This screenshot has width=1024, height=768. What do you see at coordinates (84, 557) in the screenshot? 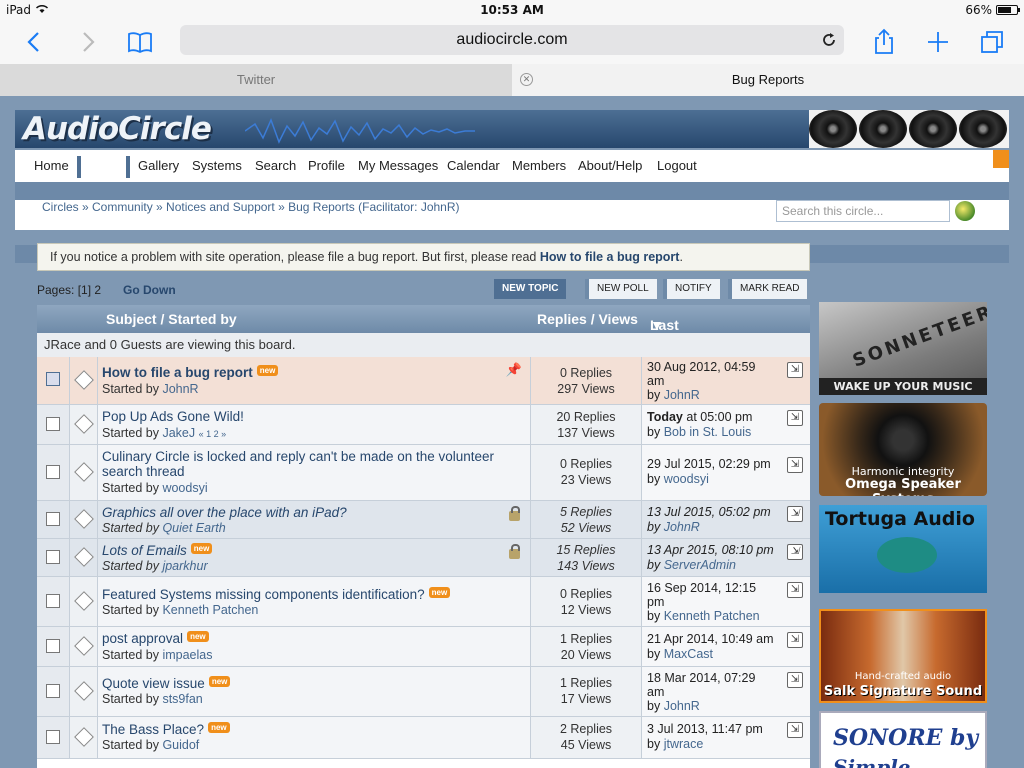
I see `topic-message-cell` at bounding box center [84, 557].